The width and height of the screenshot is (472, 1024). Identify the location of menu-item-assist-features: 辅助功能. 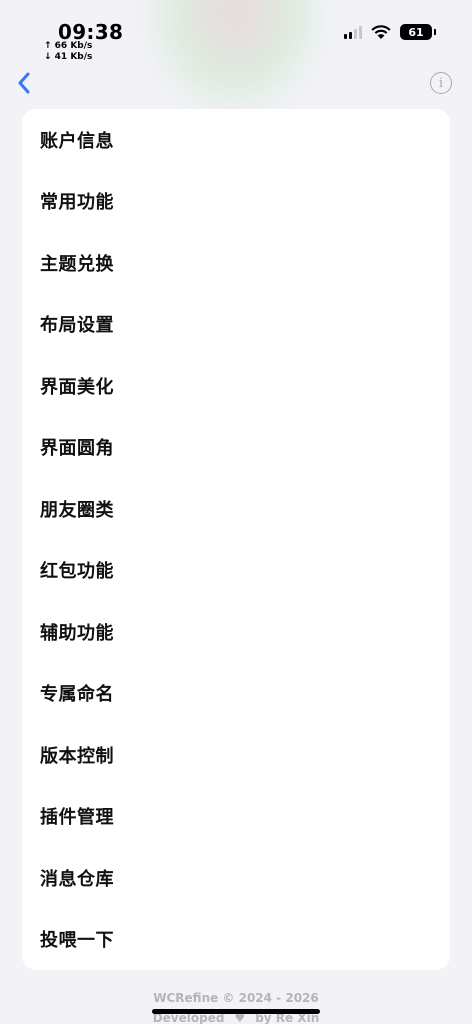
(236, 632).